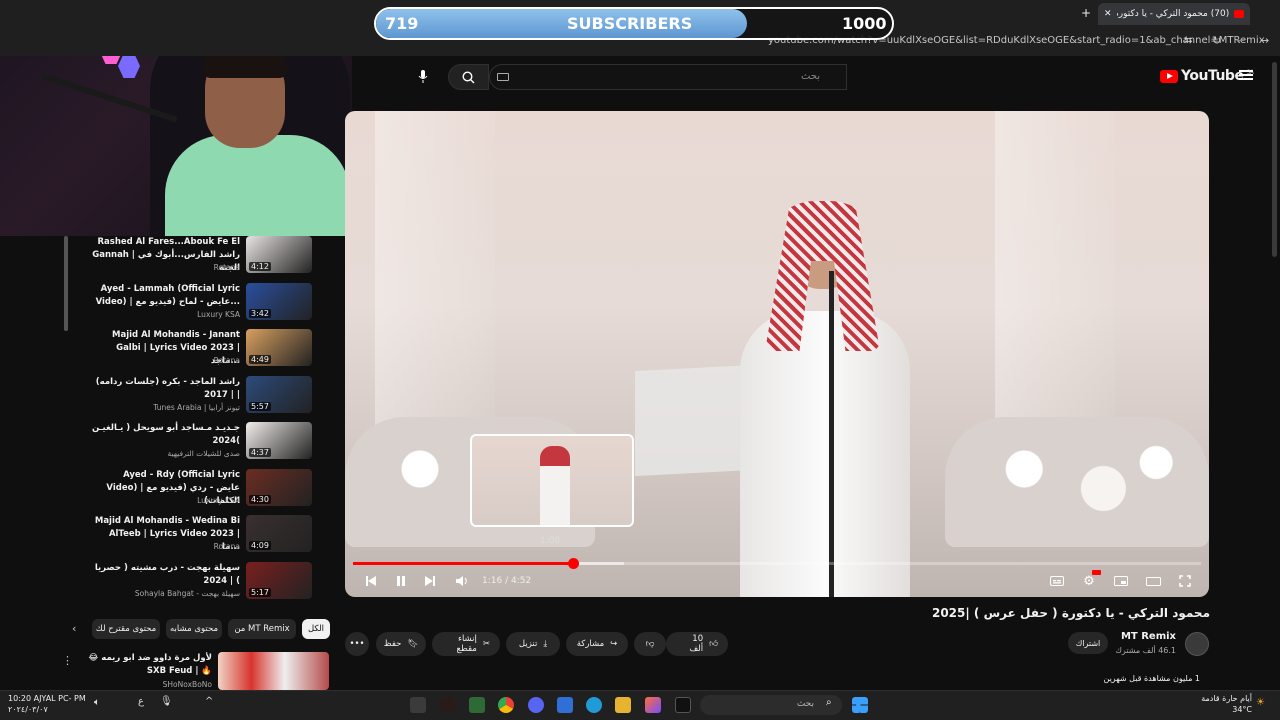 The height and width of the screenshot is (720, 1280). I want to click on windows-taskbar, so click(640, 705).